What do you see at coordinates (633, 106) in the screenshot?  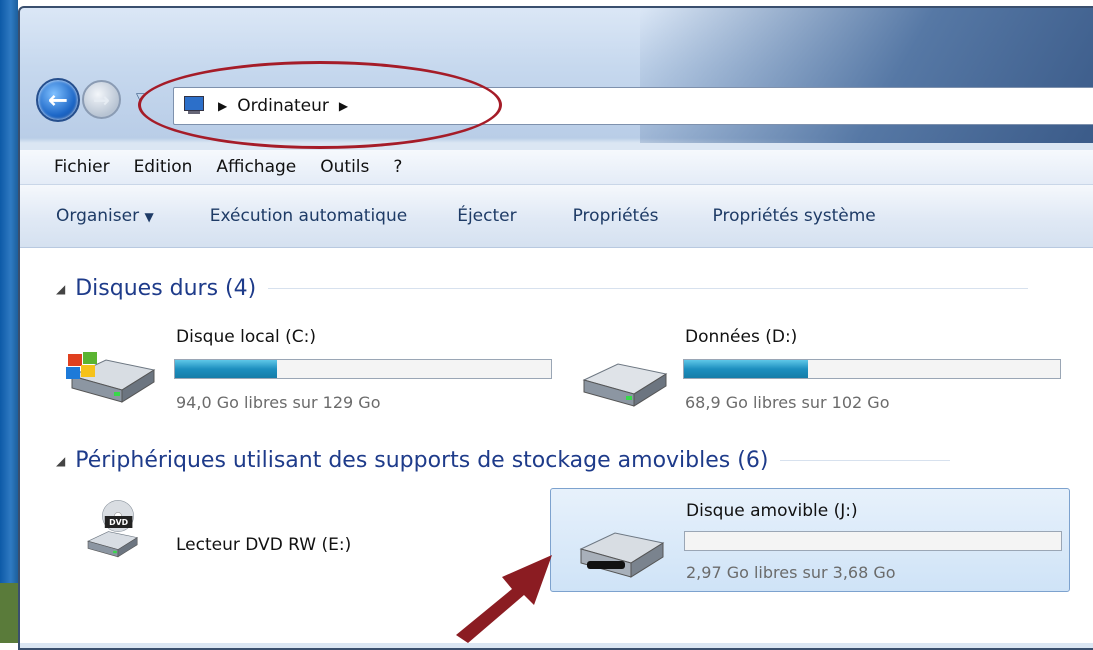 I see `address-bar: ▶ Ordinateur ▶` at bounding box center [633, 106].